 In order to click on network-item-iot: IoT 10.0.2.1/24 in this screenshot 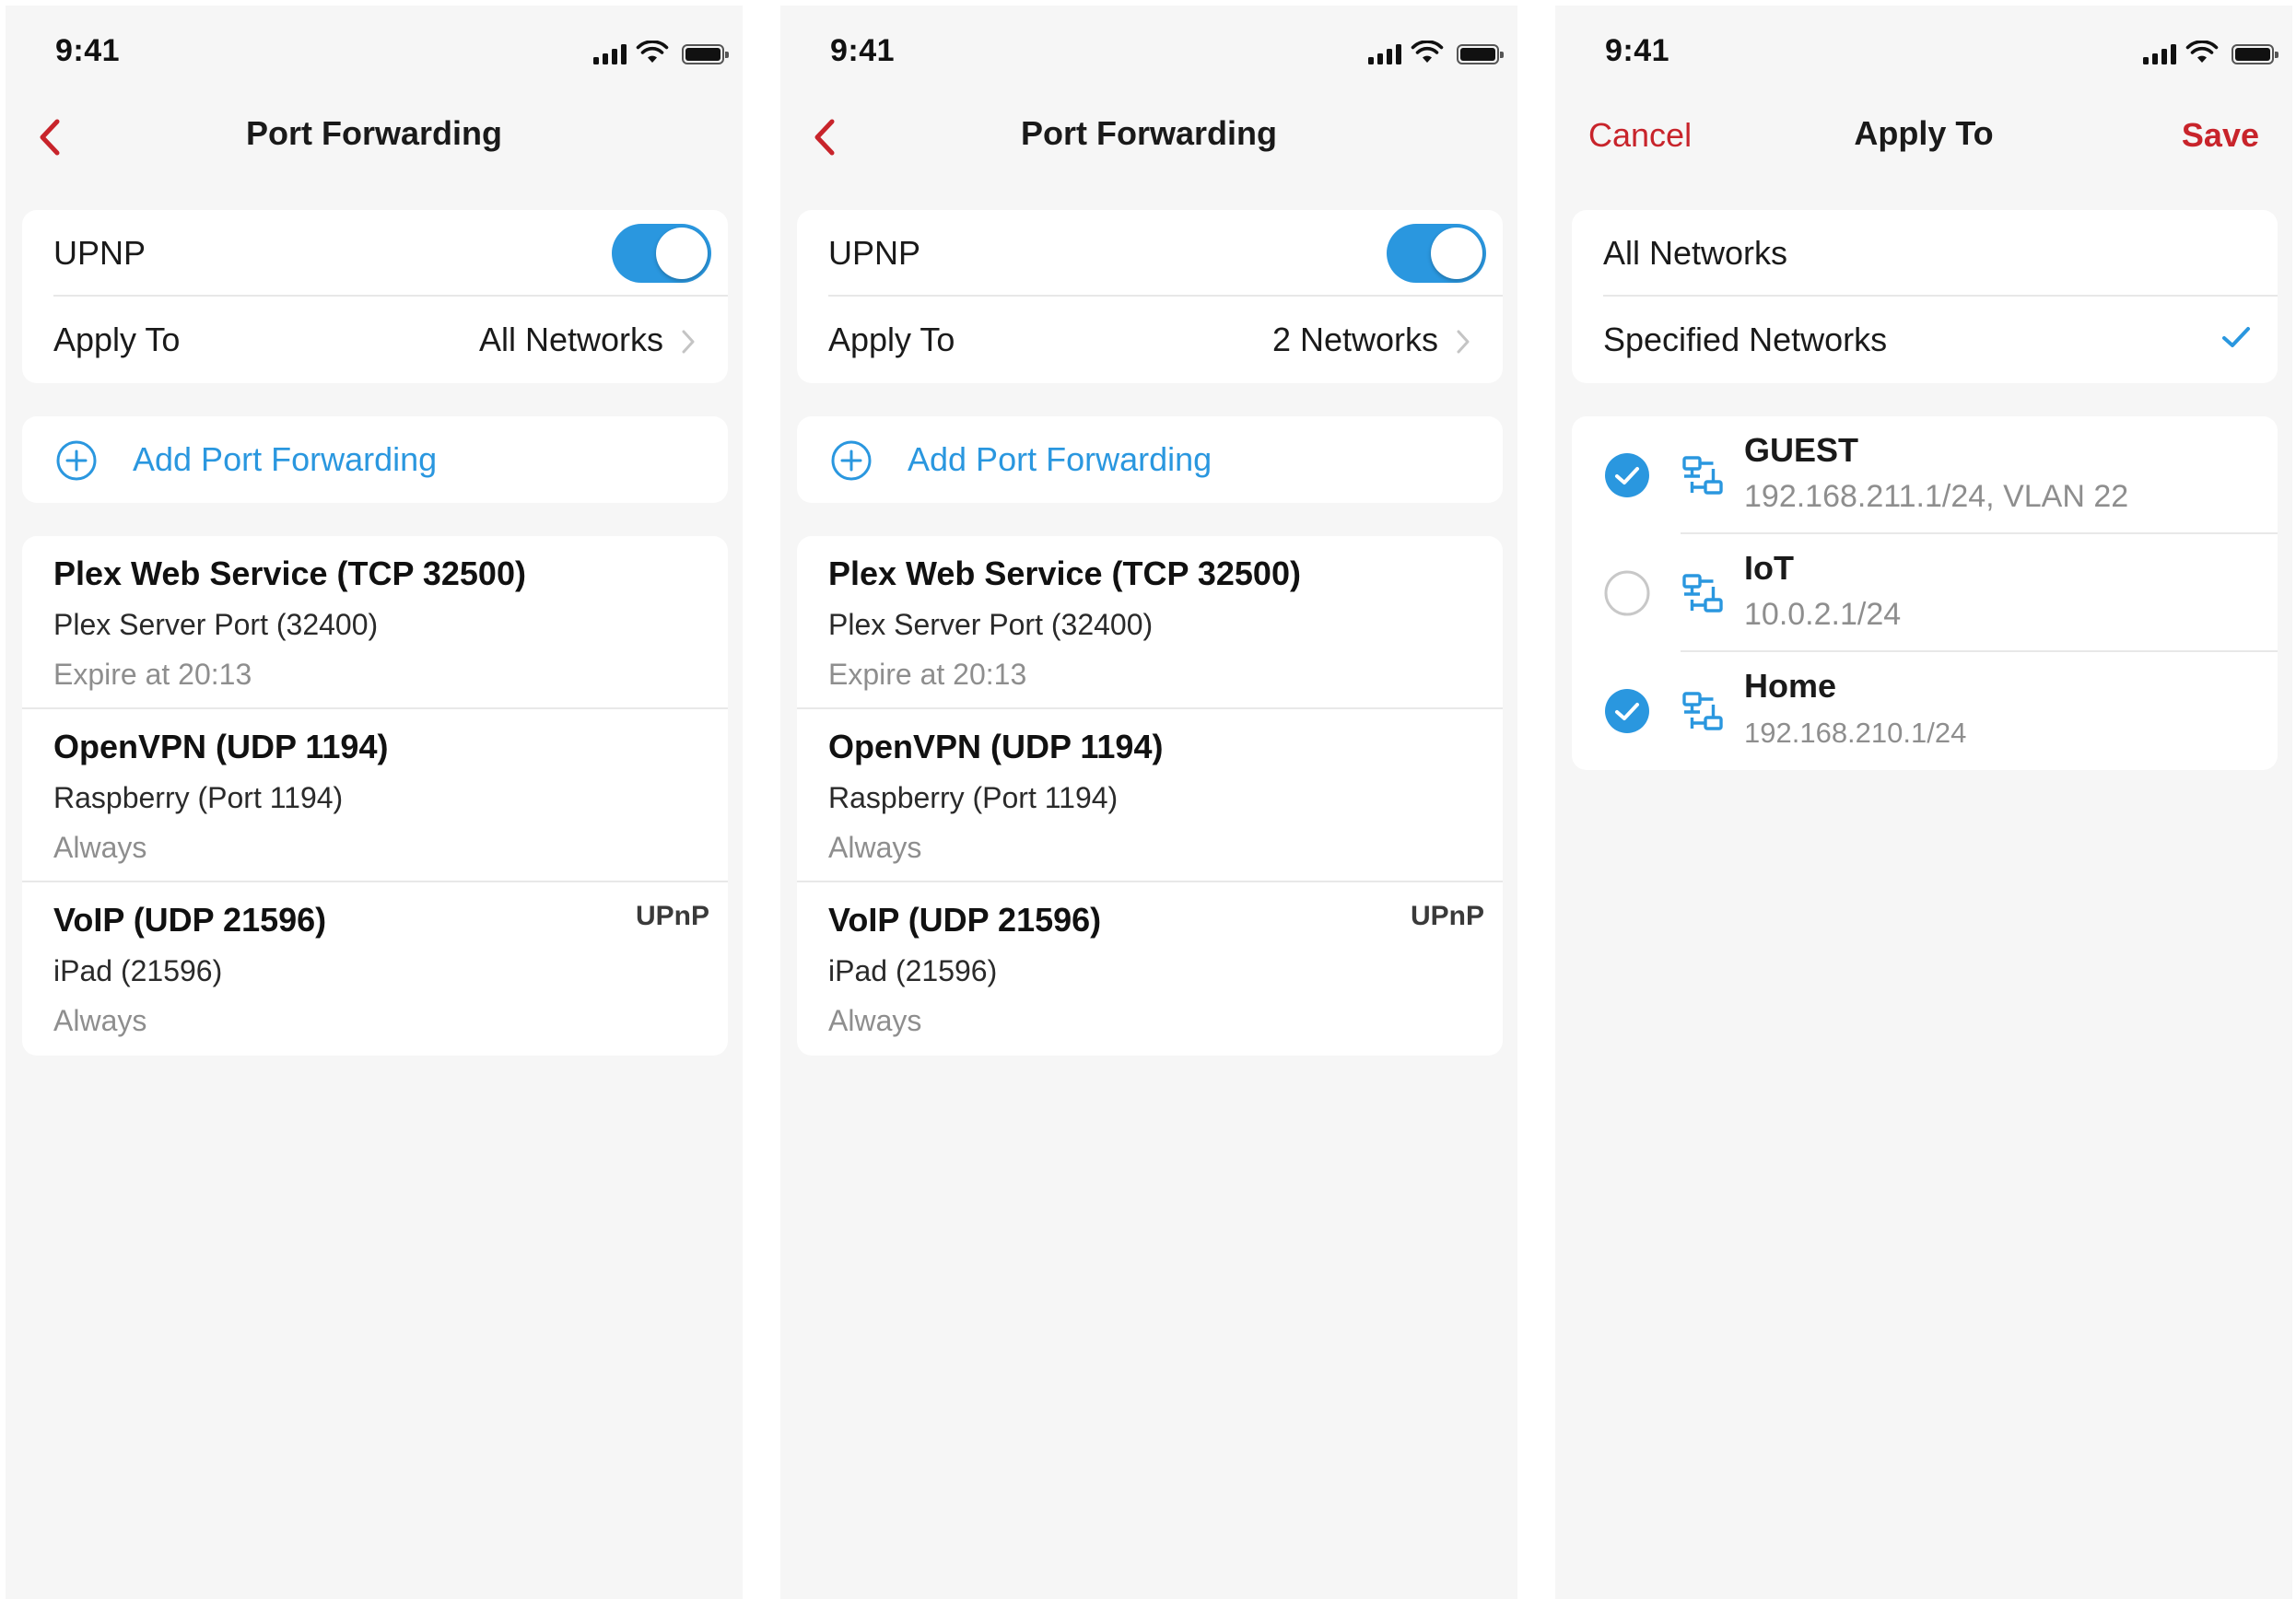, I will do `click(1925, 593)`.